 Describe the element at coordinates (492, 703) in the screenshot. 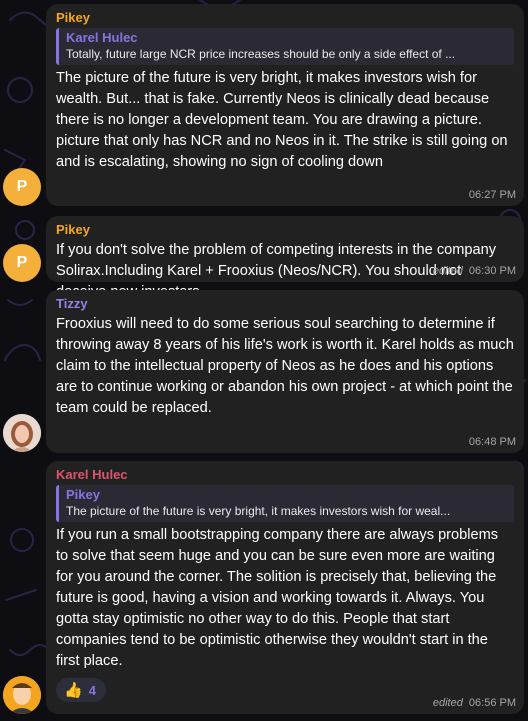

I see `message-time: 06:56 PM` at that location.